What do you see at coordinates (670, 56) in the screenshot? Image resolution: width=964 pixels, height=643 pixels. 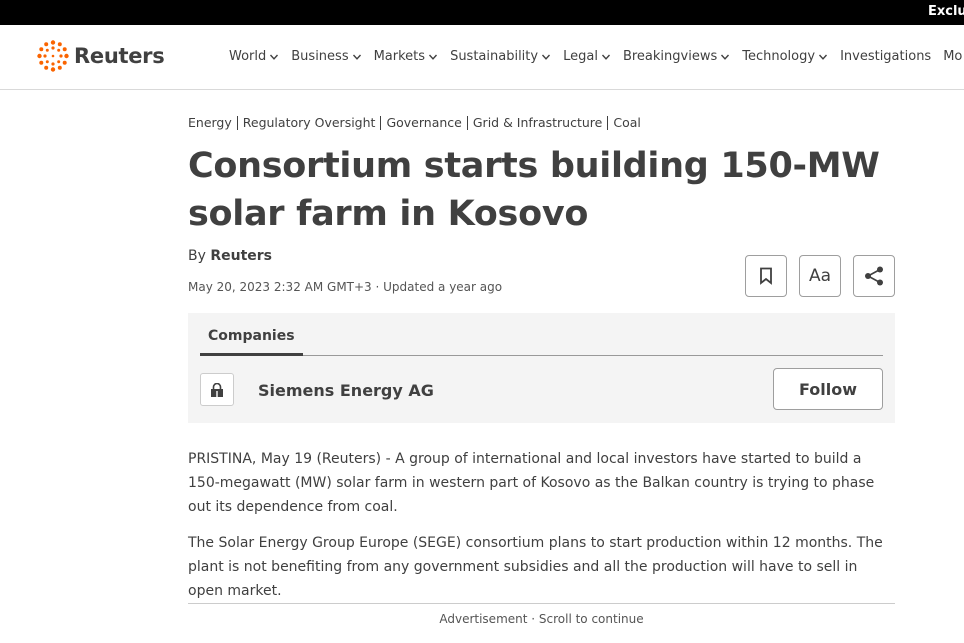 I see `nav-item-label: Breakingviews` at bounding box center [670, 56].